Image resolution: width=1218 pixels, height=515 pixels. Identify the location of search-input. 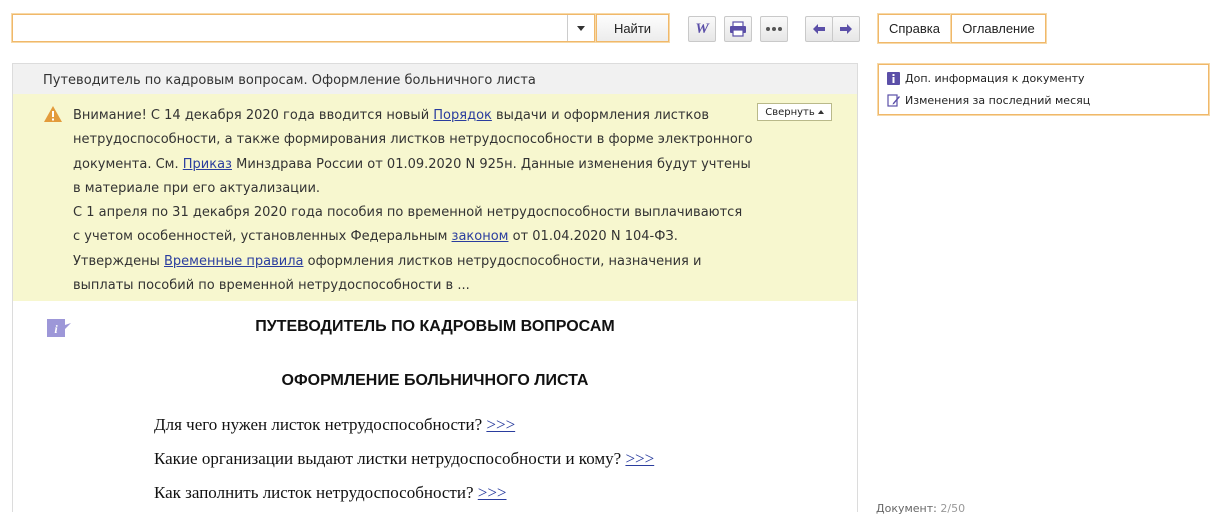
(292, 29).